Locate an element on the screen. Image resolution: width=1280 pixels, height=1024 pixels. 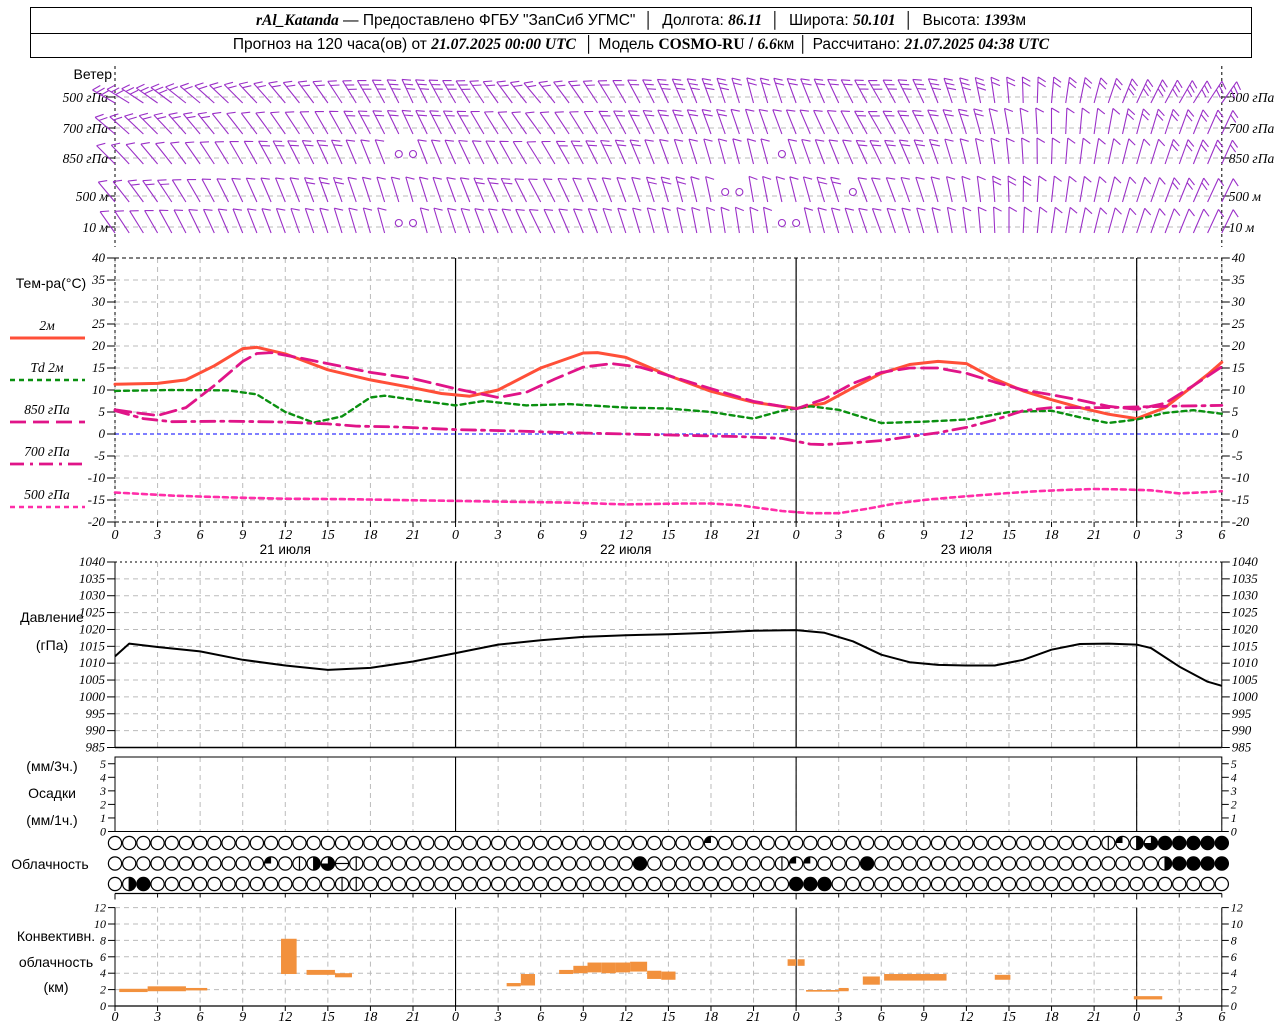
svg-text: 500 м is located at coordinates (92, 196).